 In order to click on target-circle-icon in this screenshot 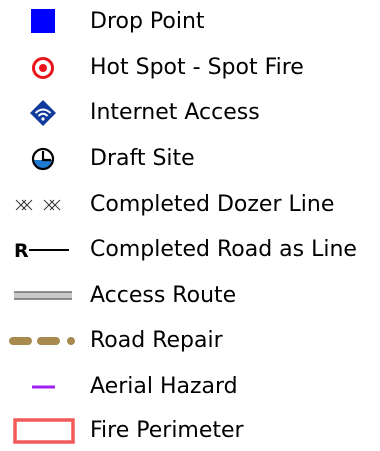, I will do `click(42, 68)`.